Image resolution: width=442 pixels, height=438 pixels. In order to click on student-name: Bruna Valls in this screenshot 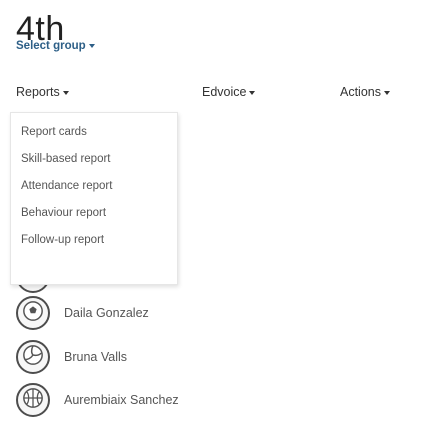, I will do `click(95, 357)`.